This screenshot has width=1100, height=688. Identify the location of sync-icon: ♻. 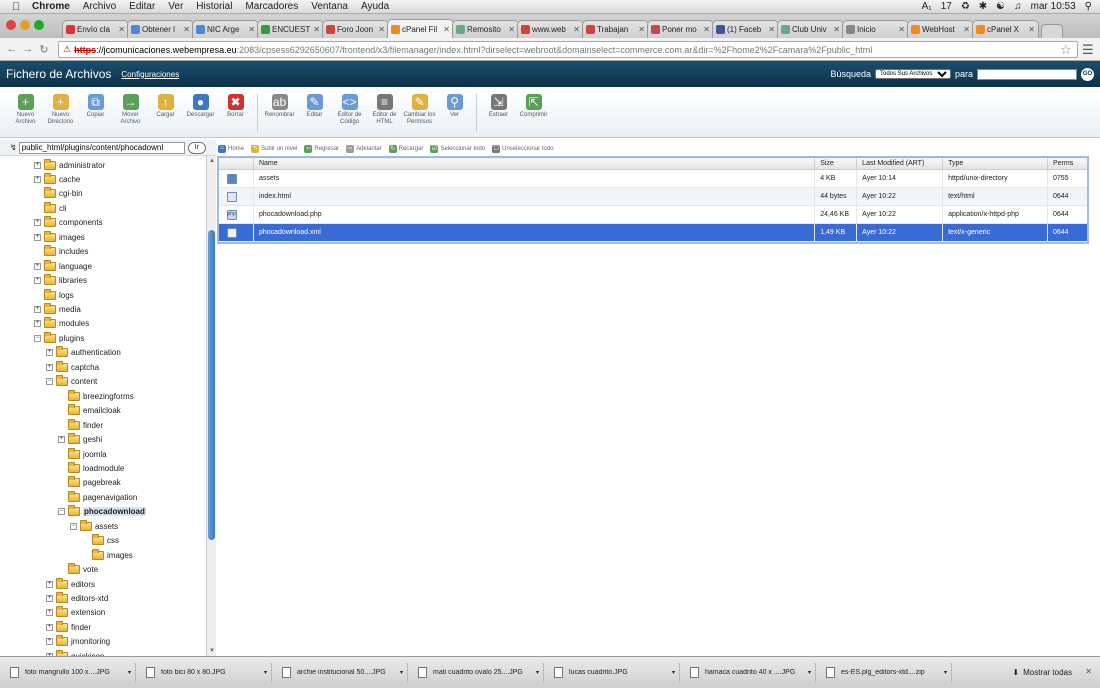
(965, 6).